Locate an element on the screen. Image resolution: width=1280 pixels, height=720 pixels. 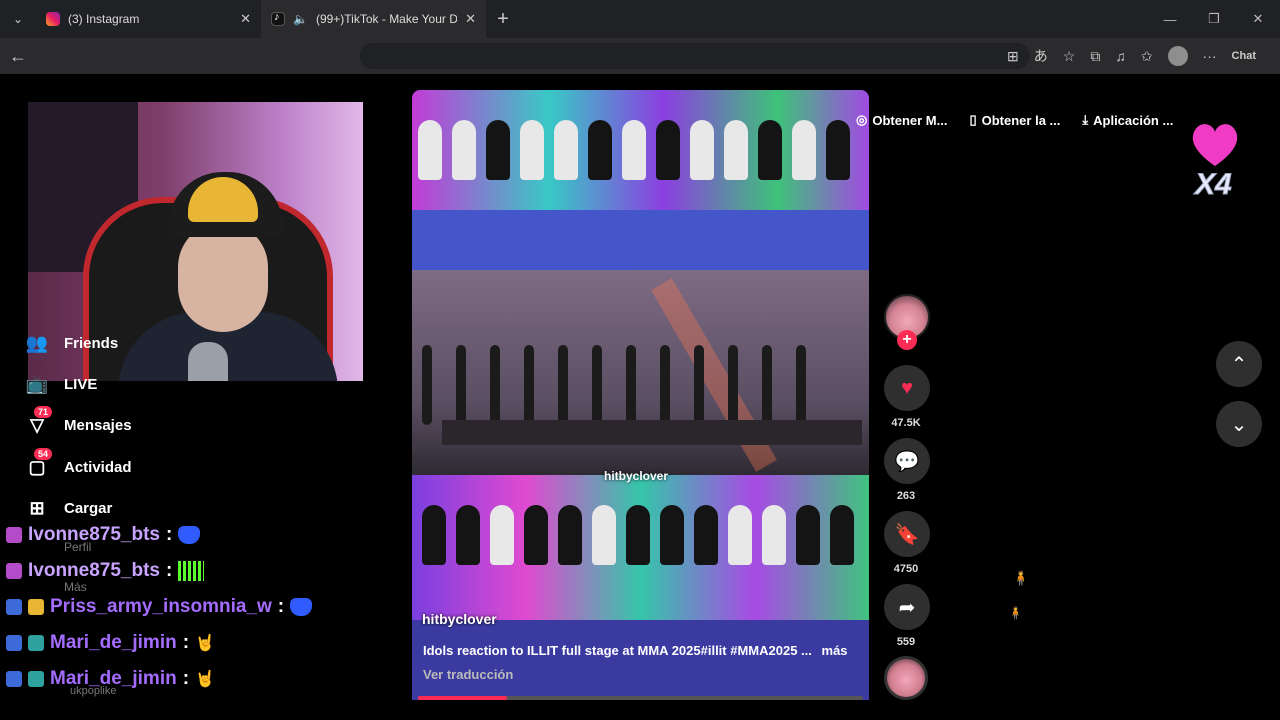
share-arrow-icon: ➦ is located at coordinates (907, 607).